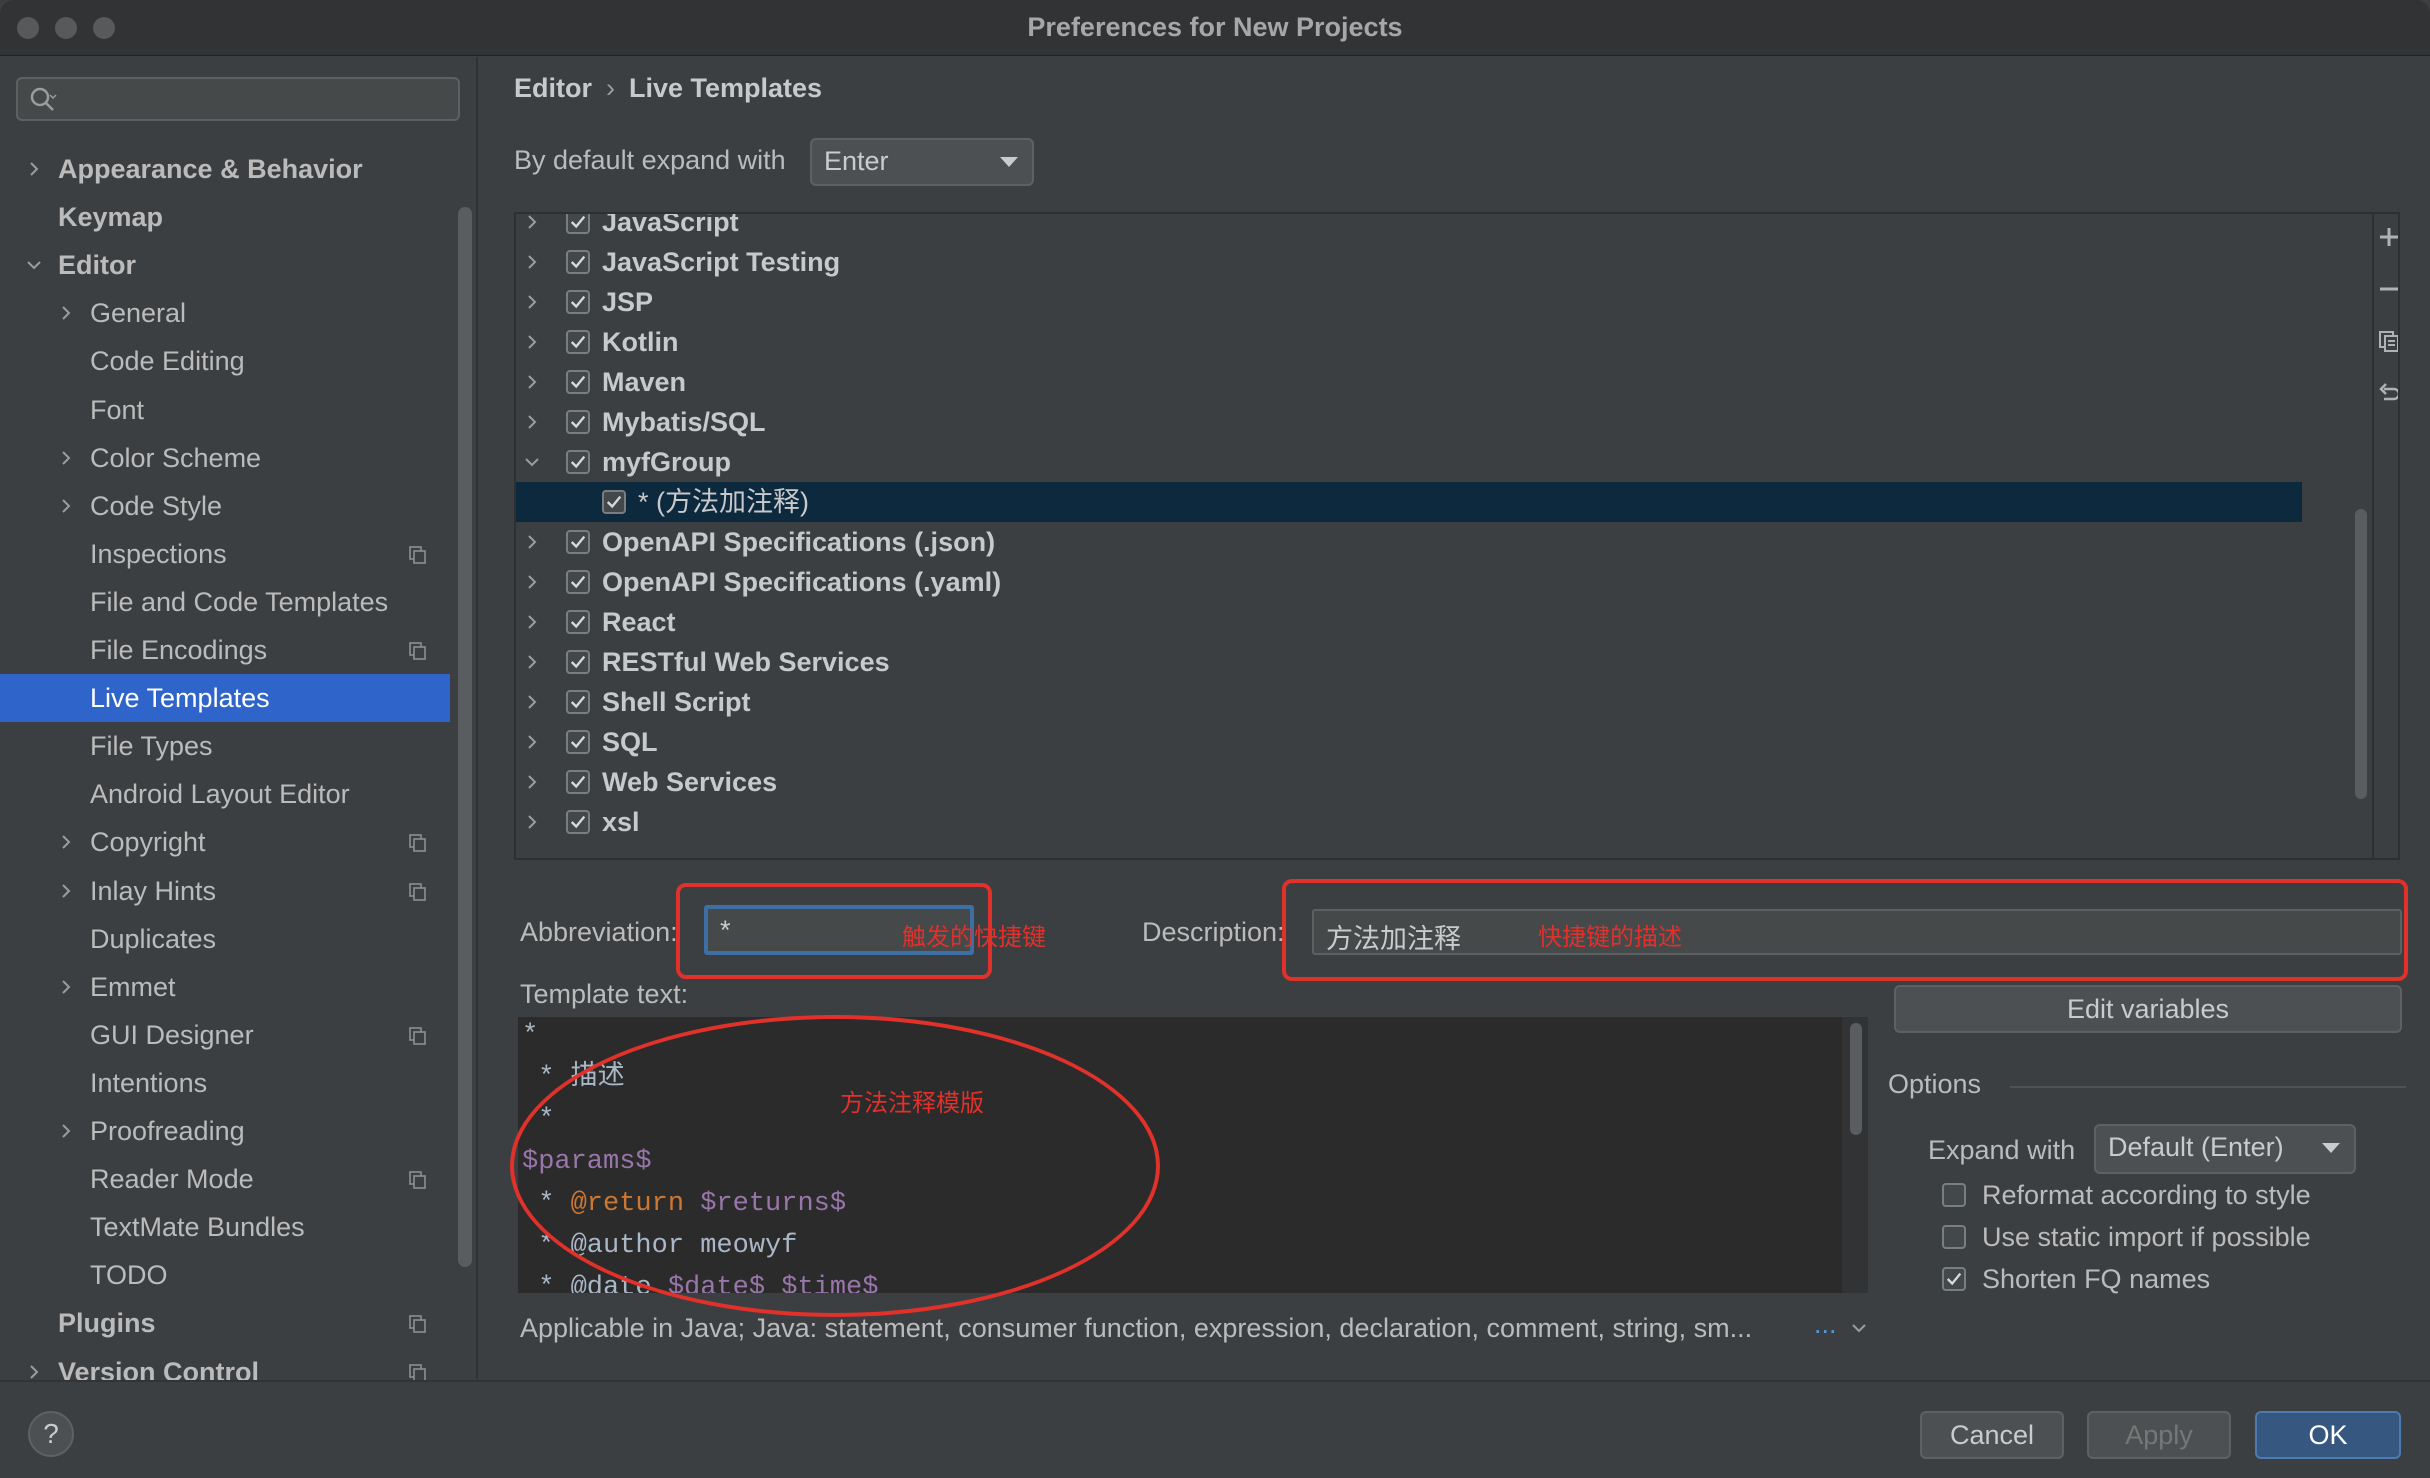 Image resolution: width=2430 pixels, height=1478 pixels. I want to click on sidebar-item-general: General, so click(225, 313).